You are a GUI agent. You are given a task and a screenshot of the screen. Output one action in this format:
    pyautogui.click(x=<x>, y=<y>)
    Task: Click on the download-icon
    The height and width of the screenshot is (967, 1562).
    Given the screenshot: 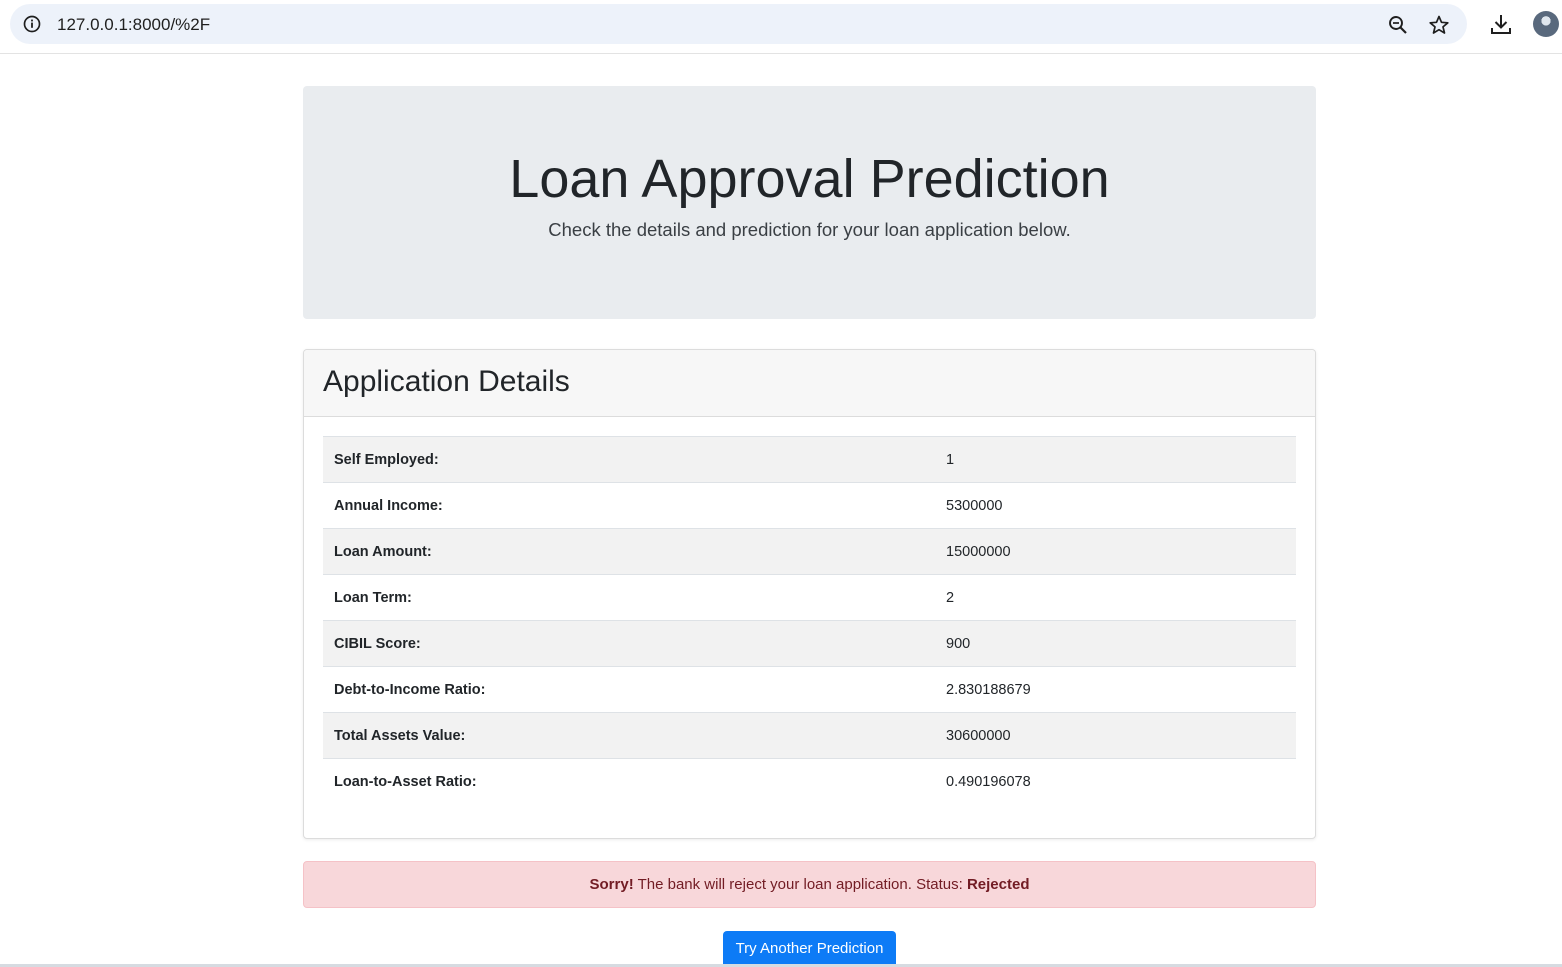 What is the action you would take?
    pyautogui.click(x=1501, y=25)
    